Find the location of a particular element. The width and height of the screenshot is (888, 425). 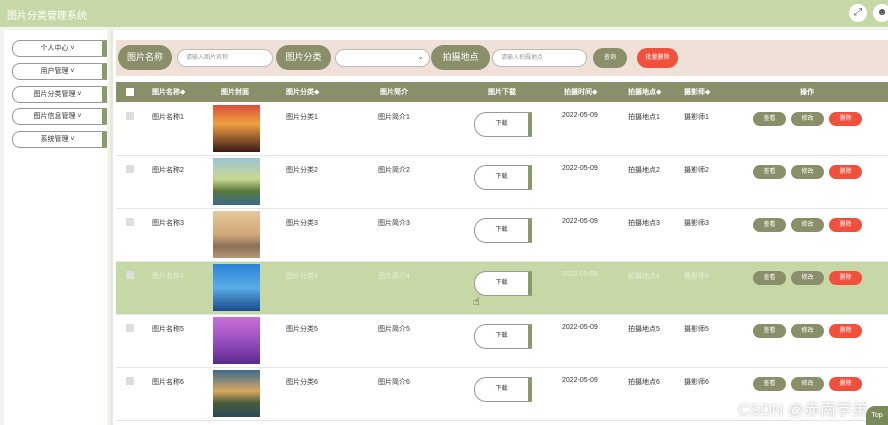

cell-name: 图片名称3 is located at coordinates (168, 223).